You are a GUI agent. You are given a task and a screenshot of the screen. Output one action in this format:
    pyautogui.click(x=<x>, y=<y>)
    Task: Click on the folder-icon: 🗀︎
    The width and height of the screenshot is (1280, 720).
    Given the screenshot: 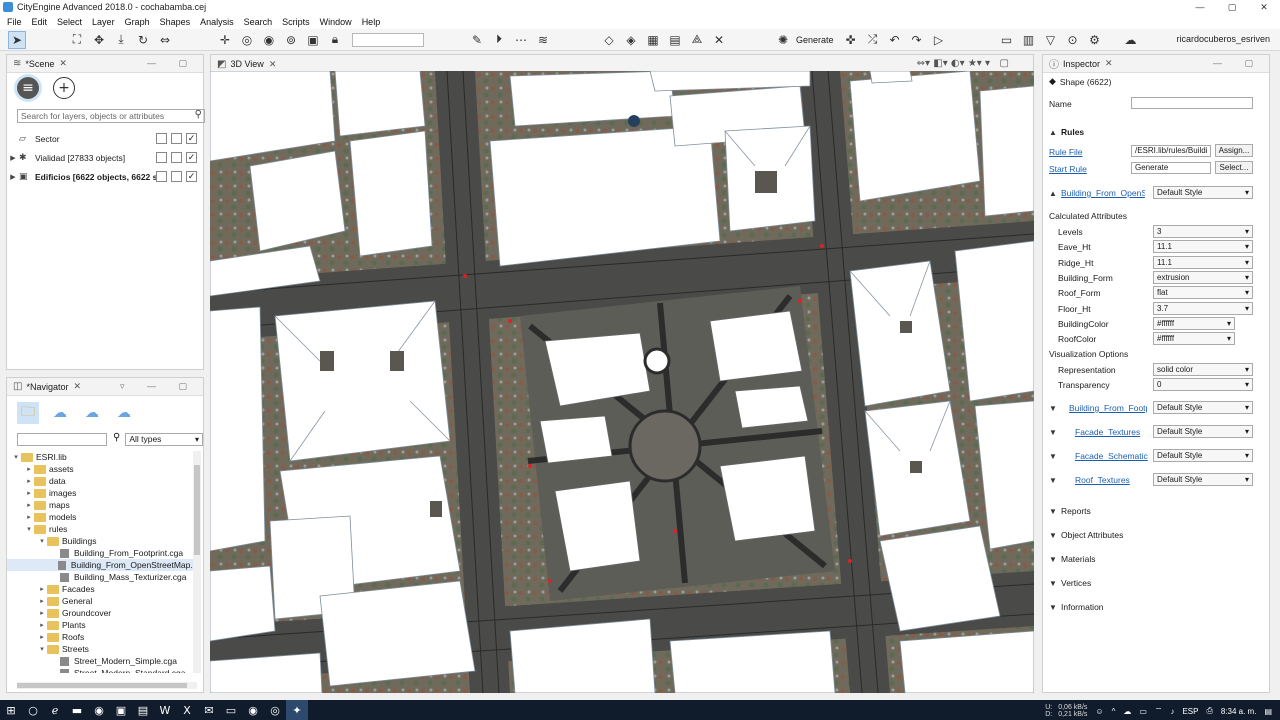 What is the action you would take?
    pyautogui.click(x=28, y=413)
    